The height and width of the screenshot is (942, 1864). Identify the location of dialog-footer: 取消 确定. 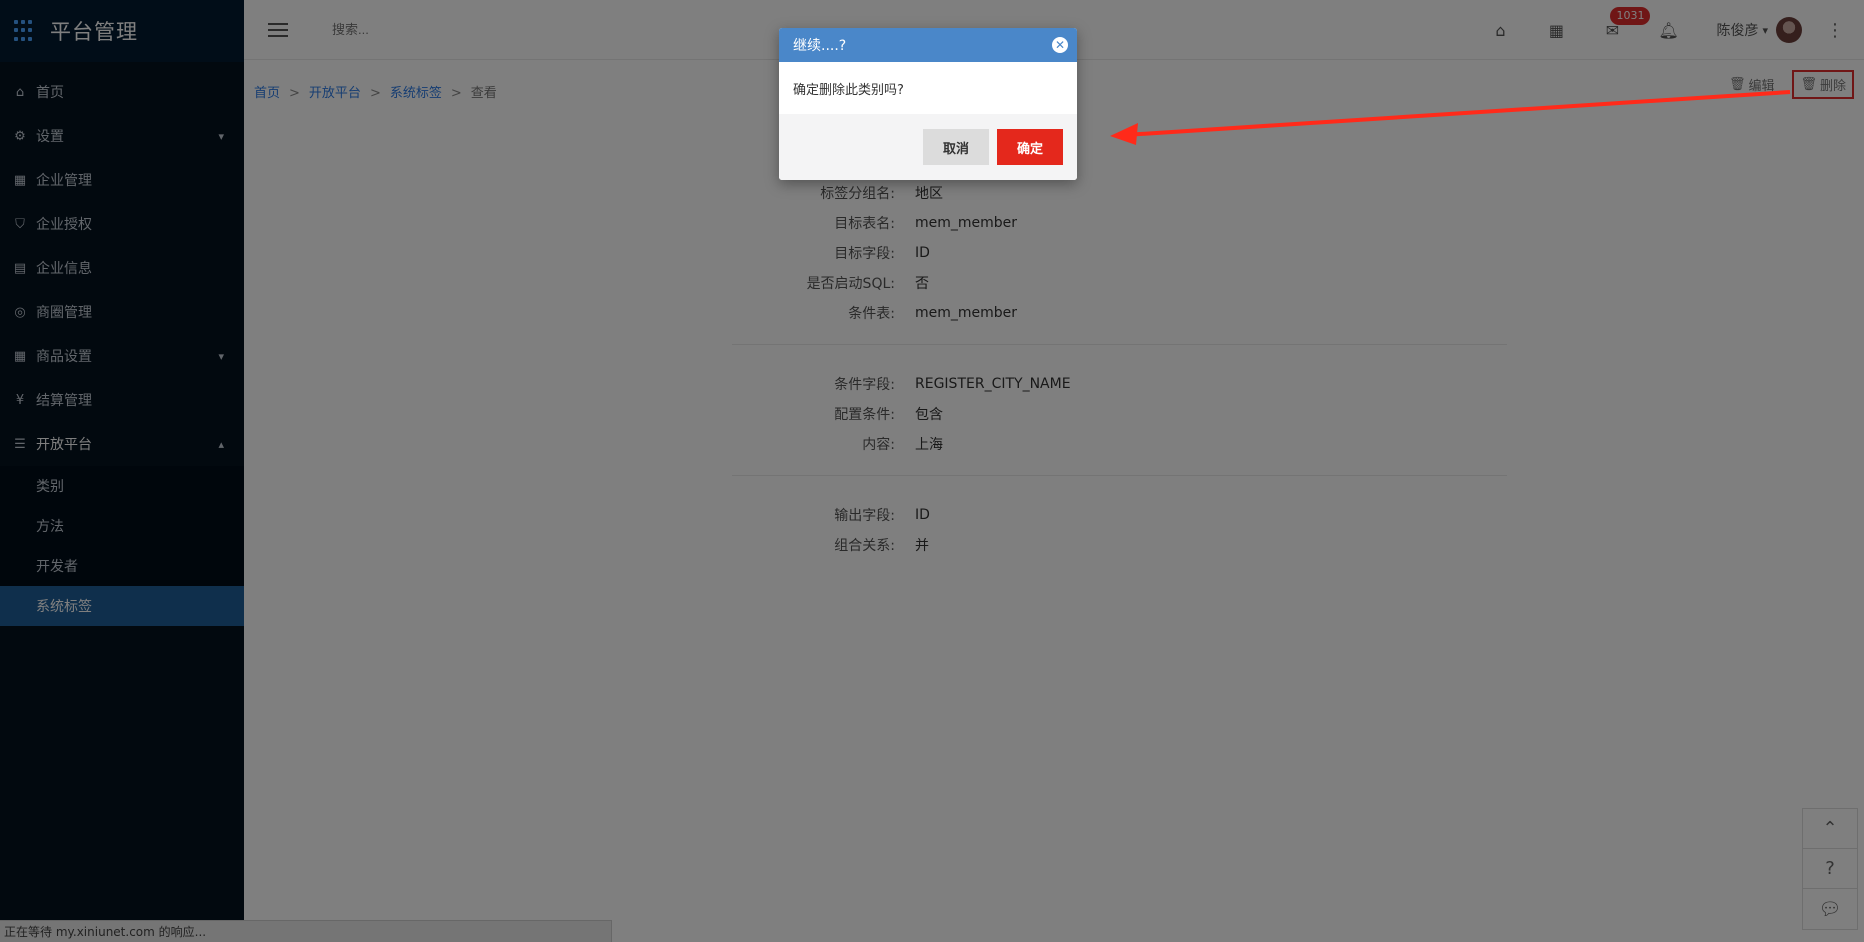
(928, 147).